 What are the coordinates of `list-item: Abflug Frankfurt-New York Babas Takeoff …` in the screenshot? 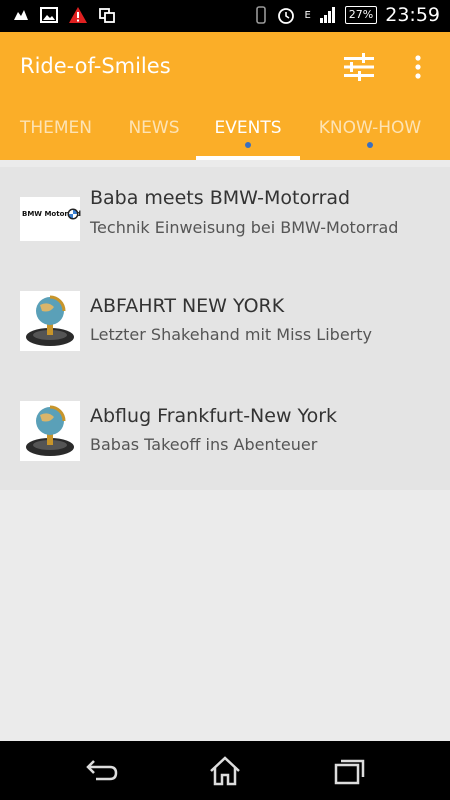 It's located at (225, 435).